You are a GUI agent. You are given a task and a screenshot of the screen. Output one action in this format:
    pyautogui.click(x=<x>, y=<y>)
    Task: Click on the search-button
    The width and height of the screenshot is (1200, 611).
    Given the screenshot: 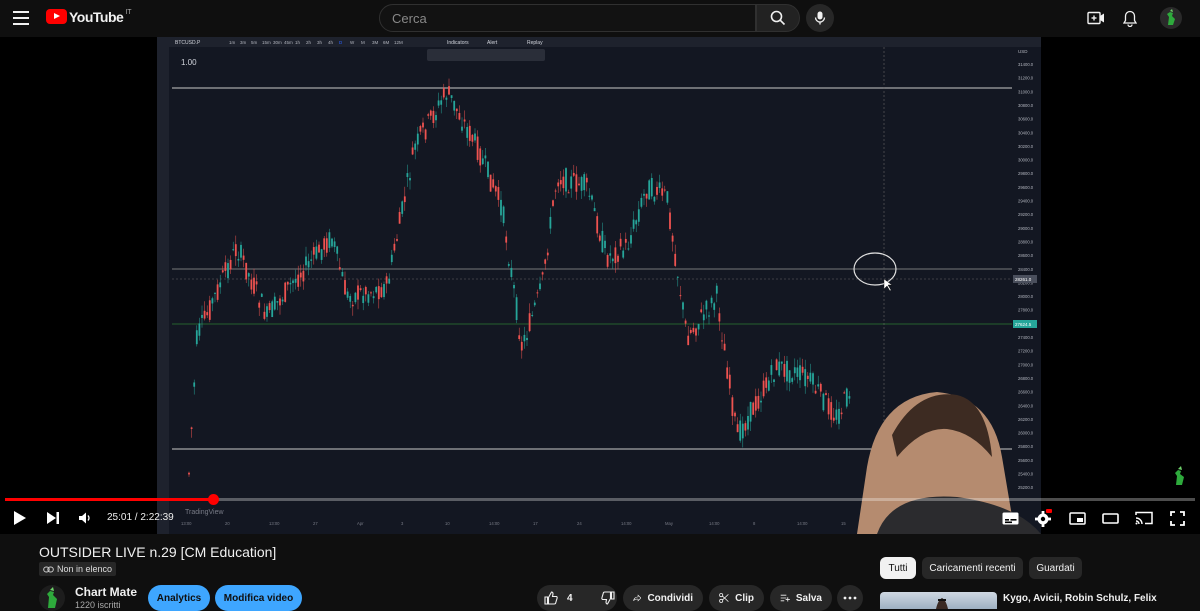 What is the action you would take?
    pyautogui.click(x=778, y=18)
    